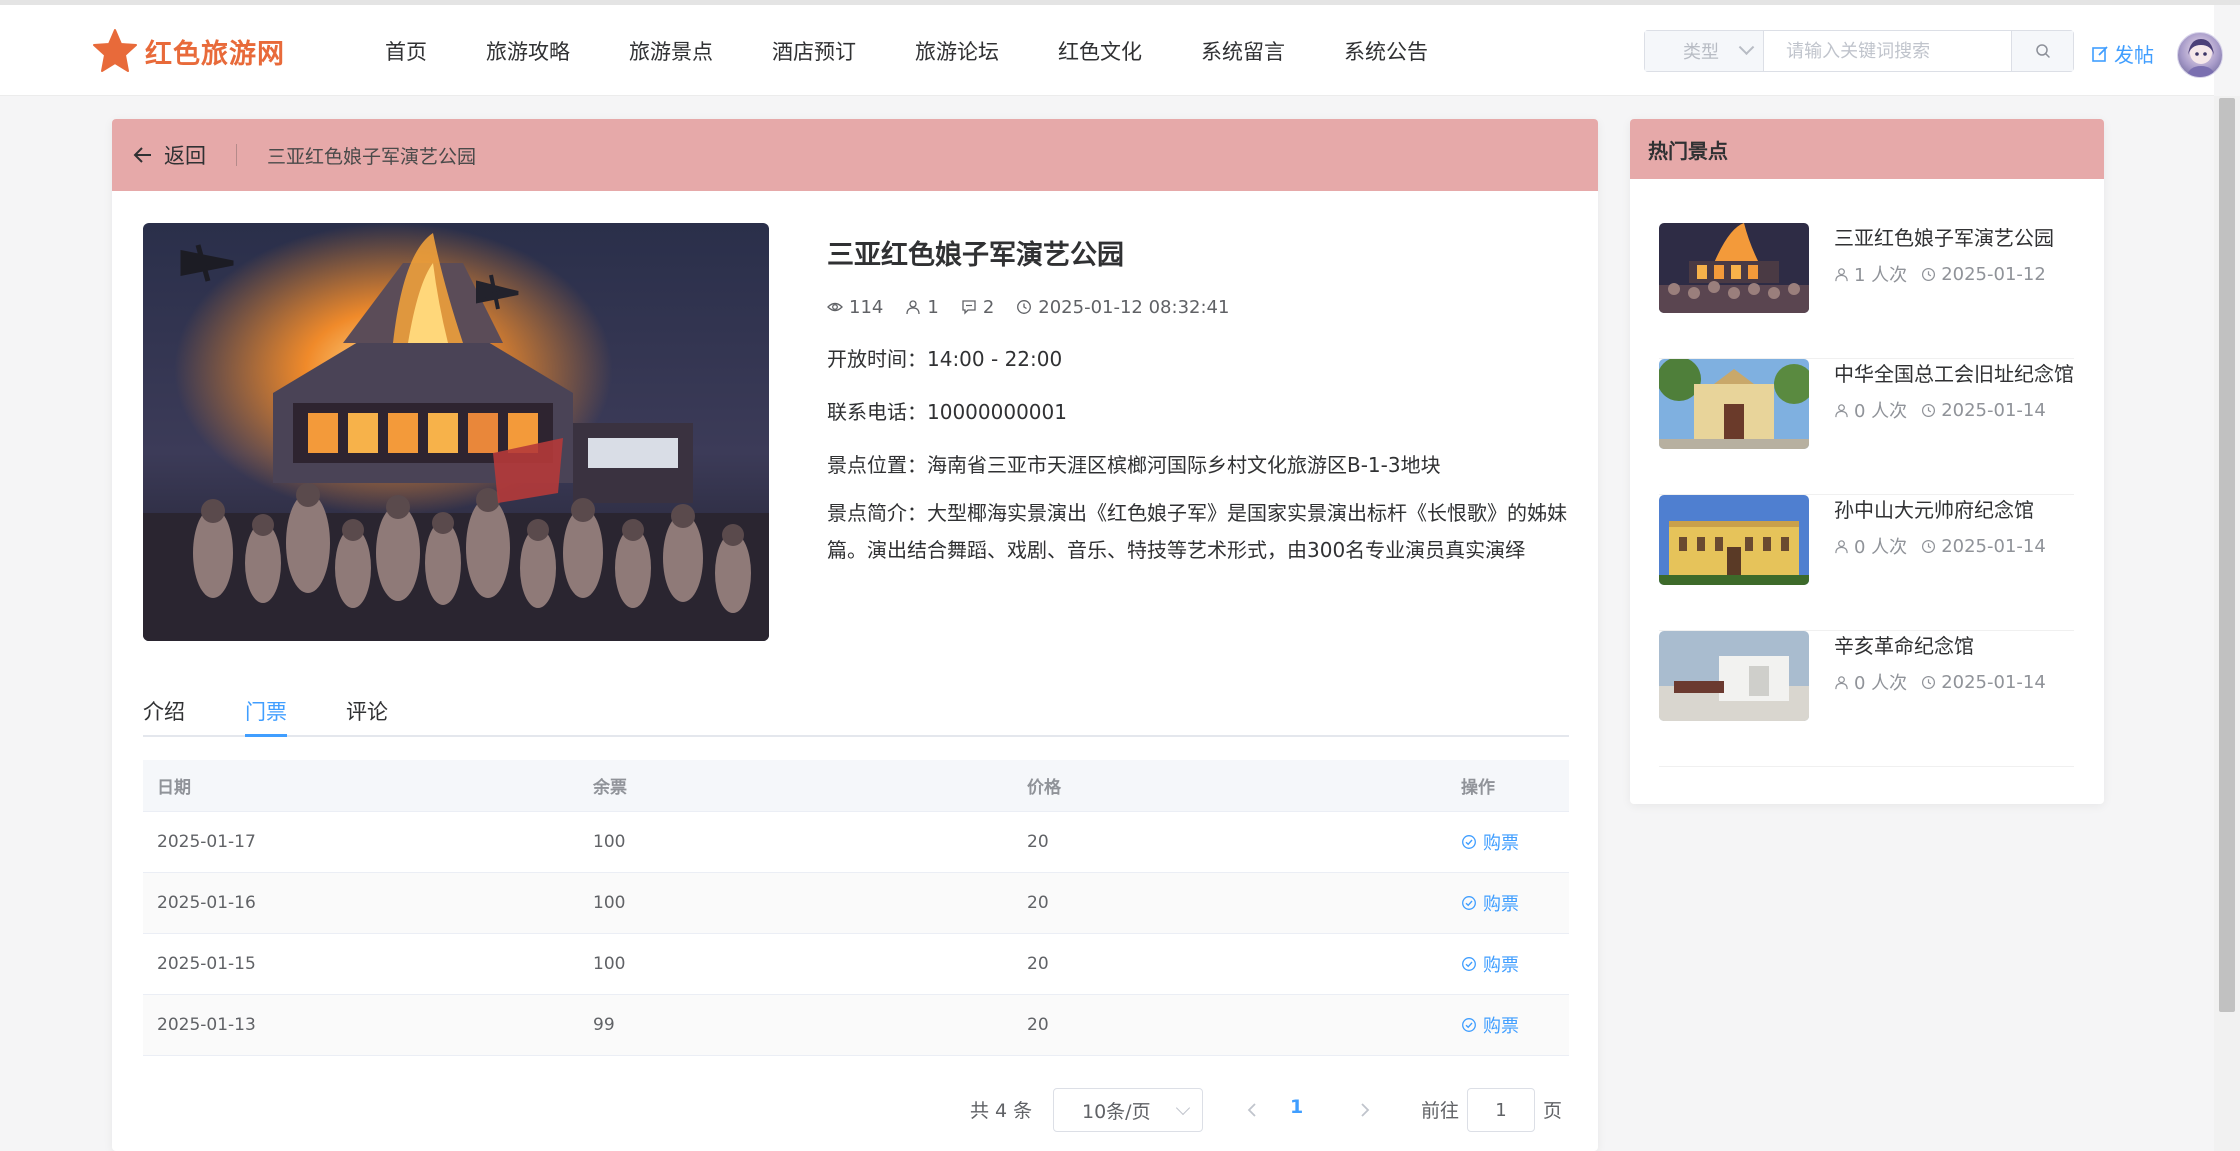 This screenshot has width=2240, height=1151. I want to click on visit-count: 0 人次, so click(1881, 683).